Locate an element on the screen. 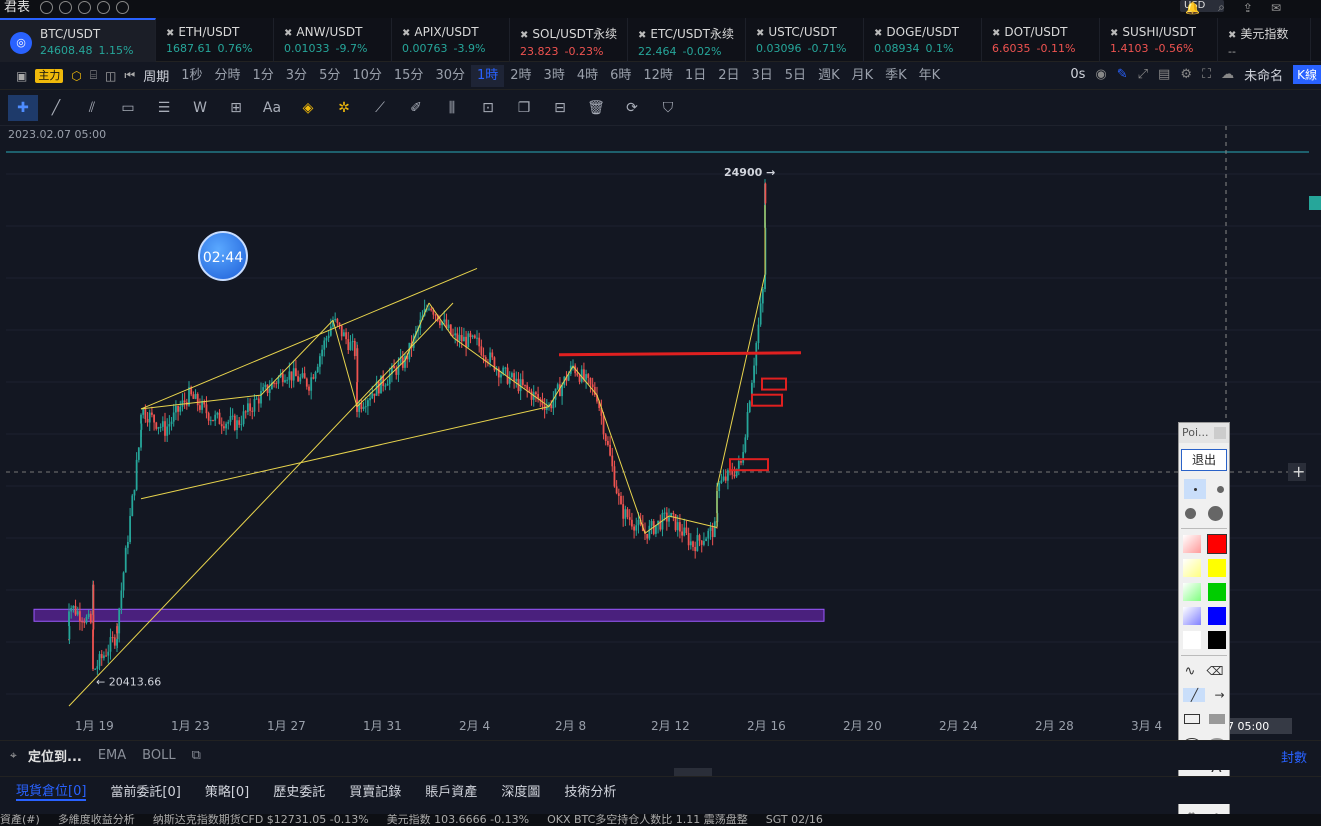 The image size is (1321, 826). trash-icon: 🗑 is located at coordinates (596, 108).